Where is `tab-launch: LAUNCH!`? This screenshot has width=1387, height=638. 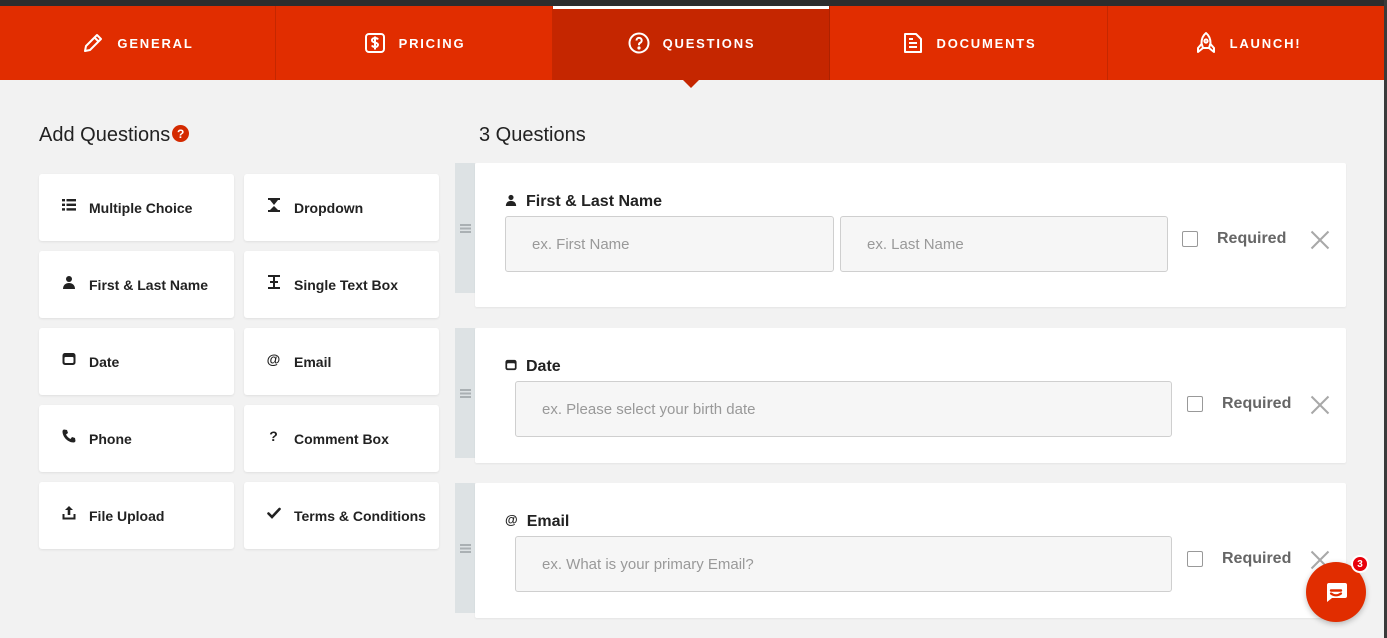 tab-launch: LAUNCH! is located at coordinates (1247, 43).